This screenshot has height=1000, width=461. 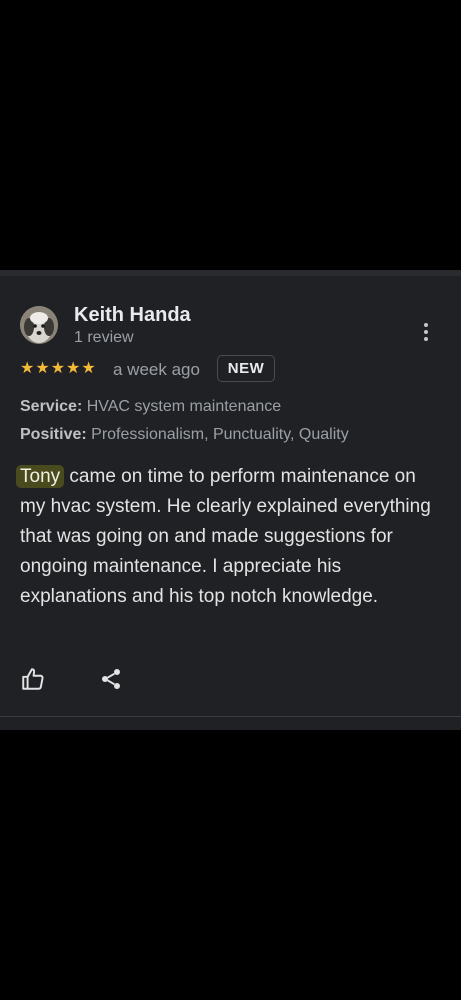 I want to click on thumbs-up-icon, so click(x=33, y=679).